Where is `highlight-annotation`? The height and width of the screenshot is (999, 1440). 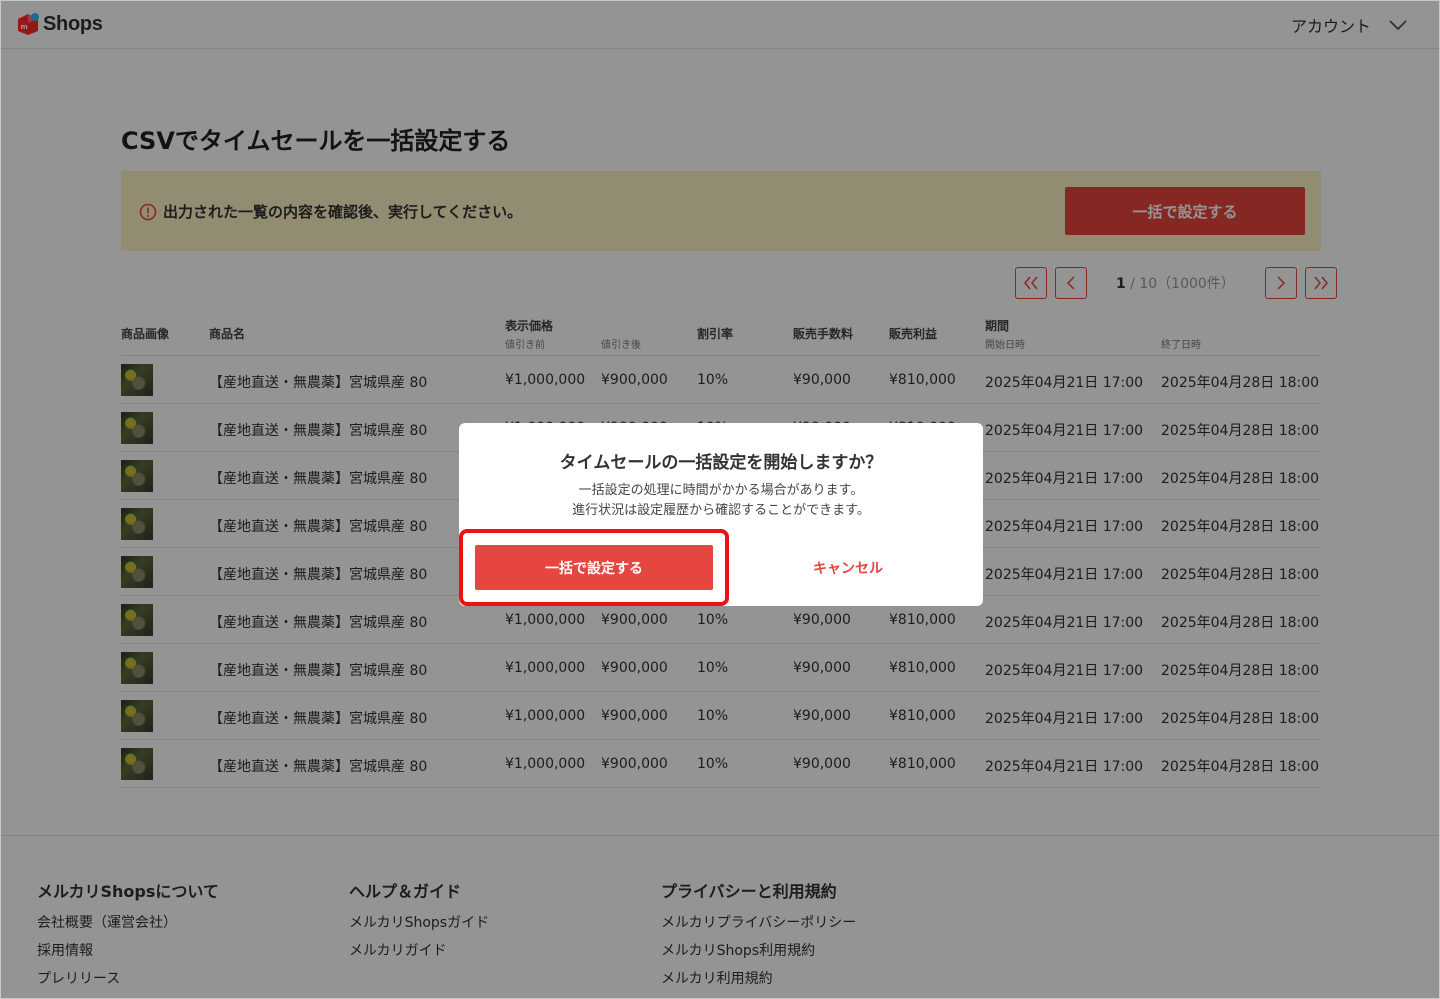 highlight-annotation is located at coordinates (594, 567).